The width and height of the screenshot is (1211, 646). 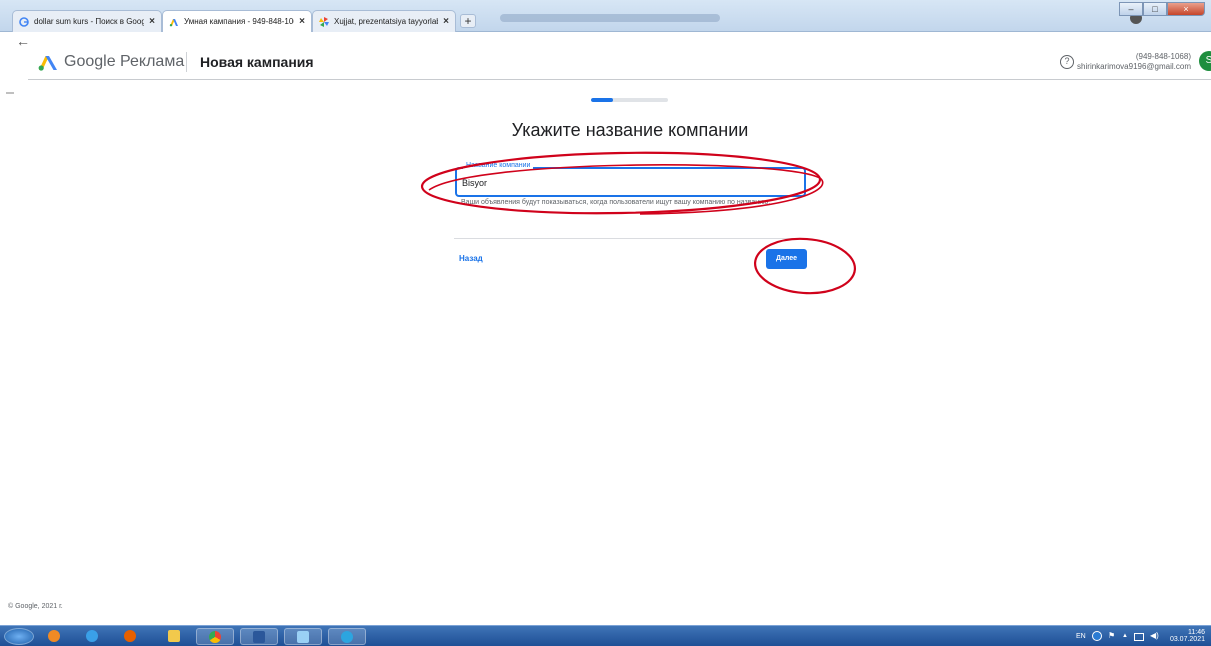 What do you see at coordinates (627, 183) in the screenshot?
I see `company-name-input` at bounding box center [627, 183].